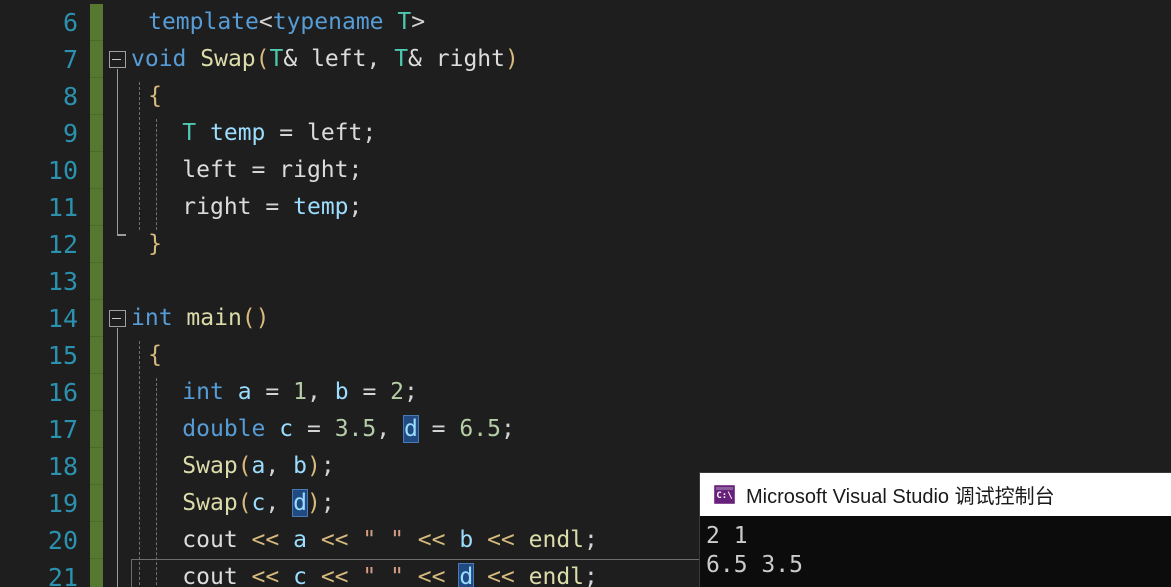  I want to click on code-line: 9 T temp = left;, so click(585, 133).